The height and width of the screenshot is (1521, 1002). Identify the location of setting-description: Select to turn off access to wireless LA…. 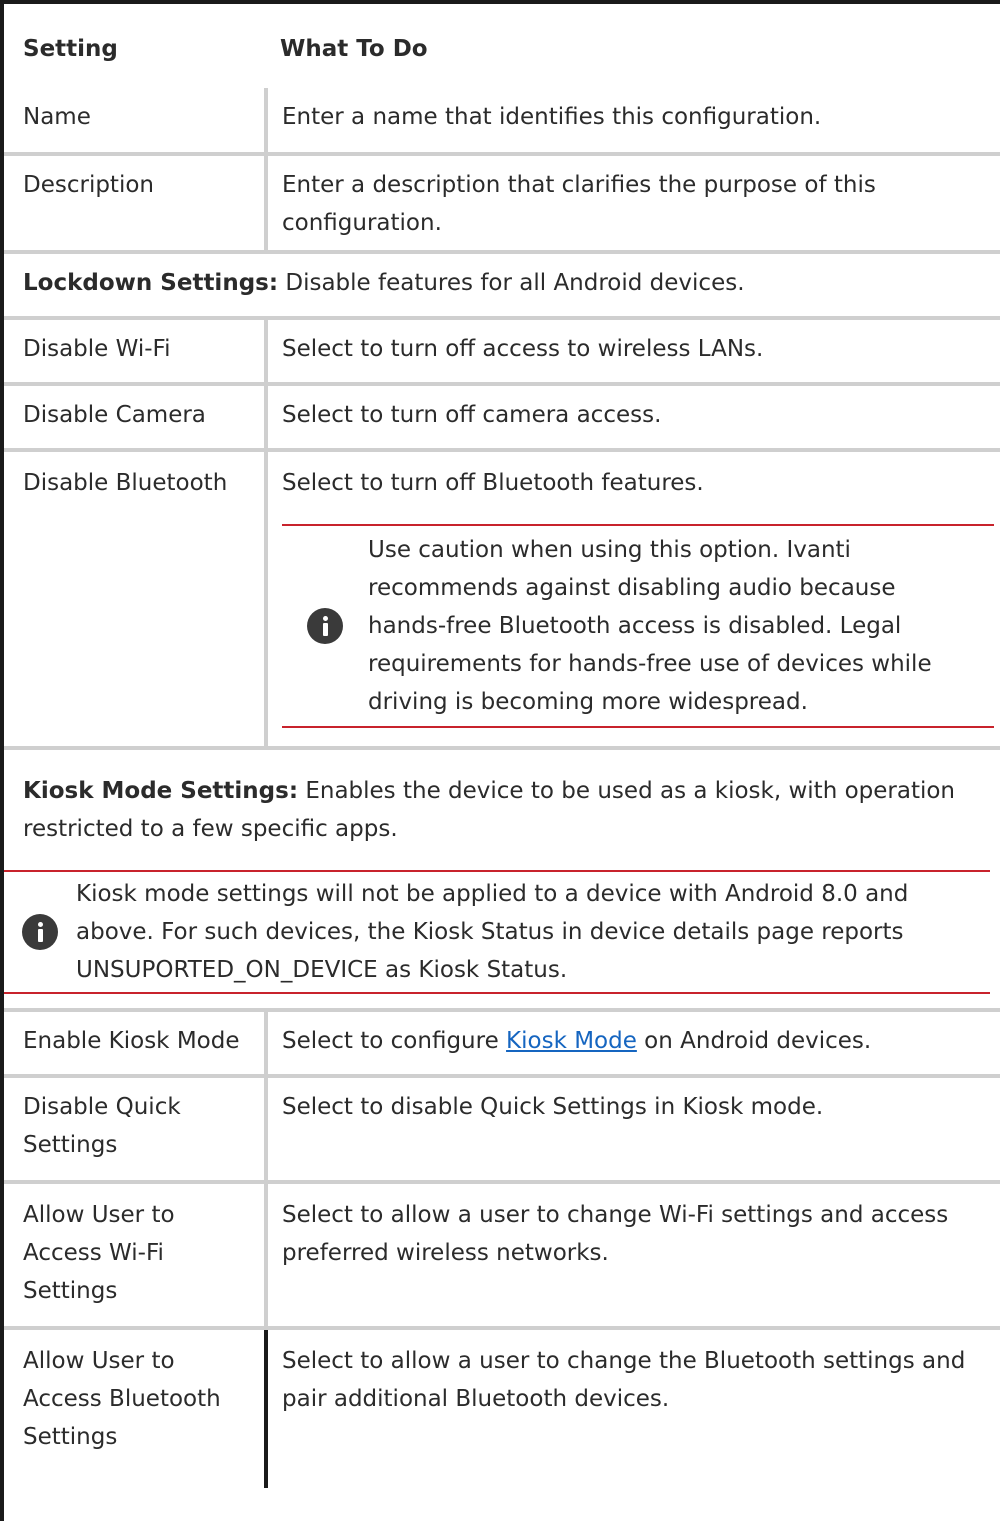
(523, 349).